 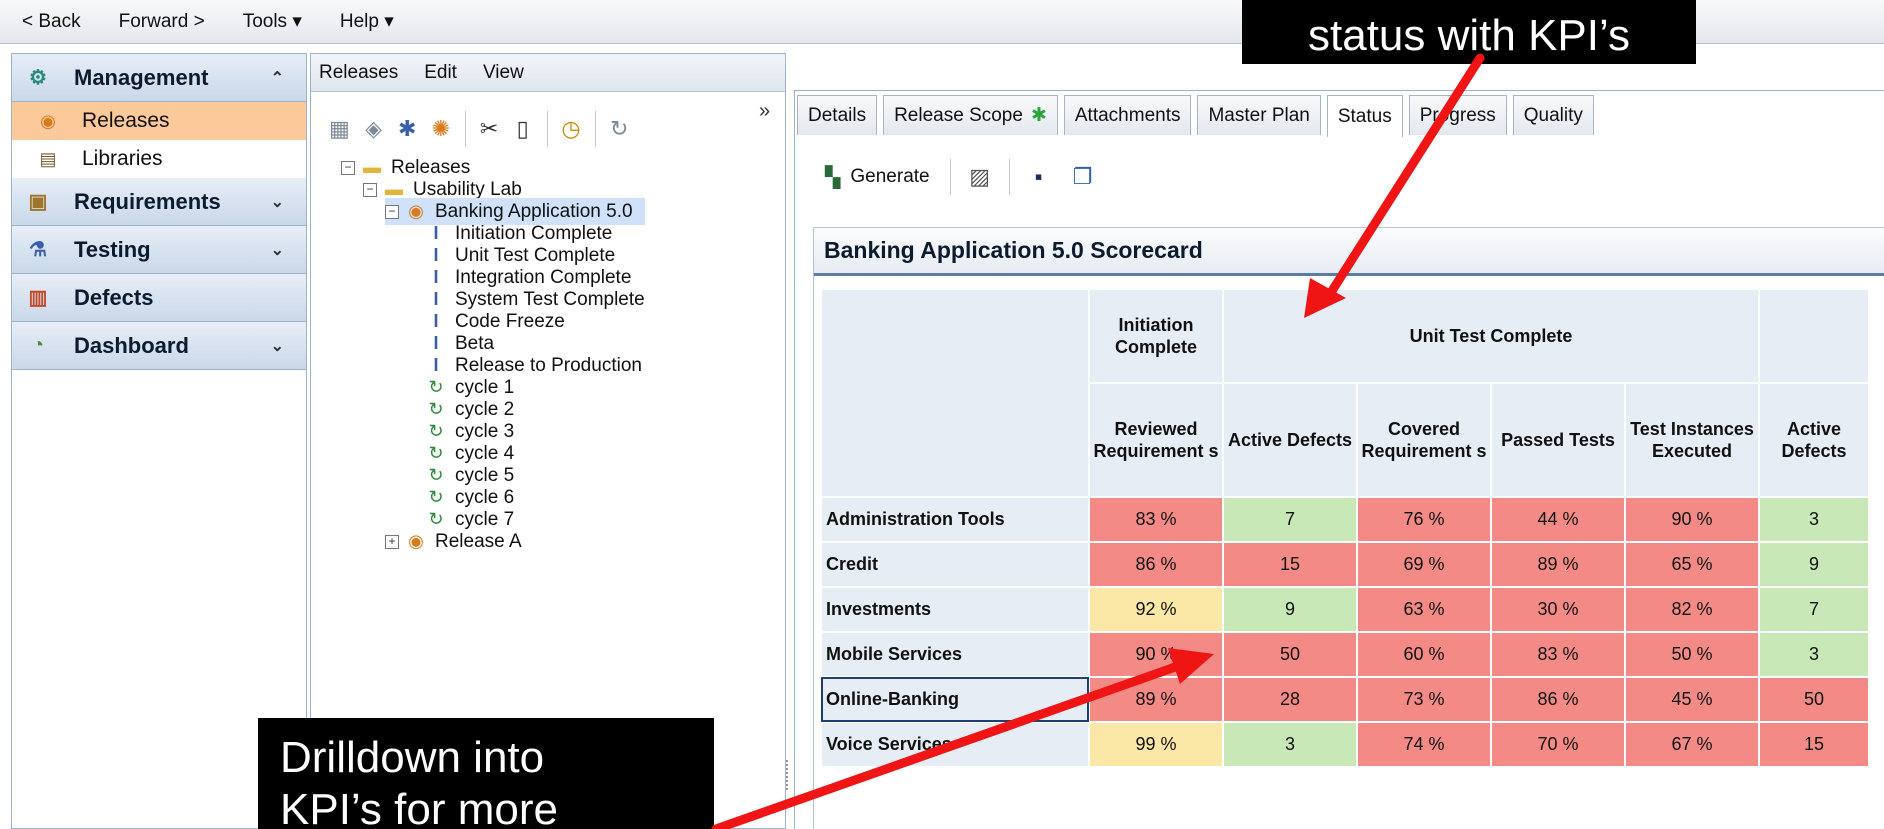 What do you see at coordinates (162, 22) in the screenshot?
I see `forward-button: Forward >` at bounding box center [162, 22].